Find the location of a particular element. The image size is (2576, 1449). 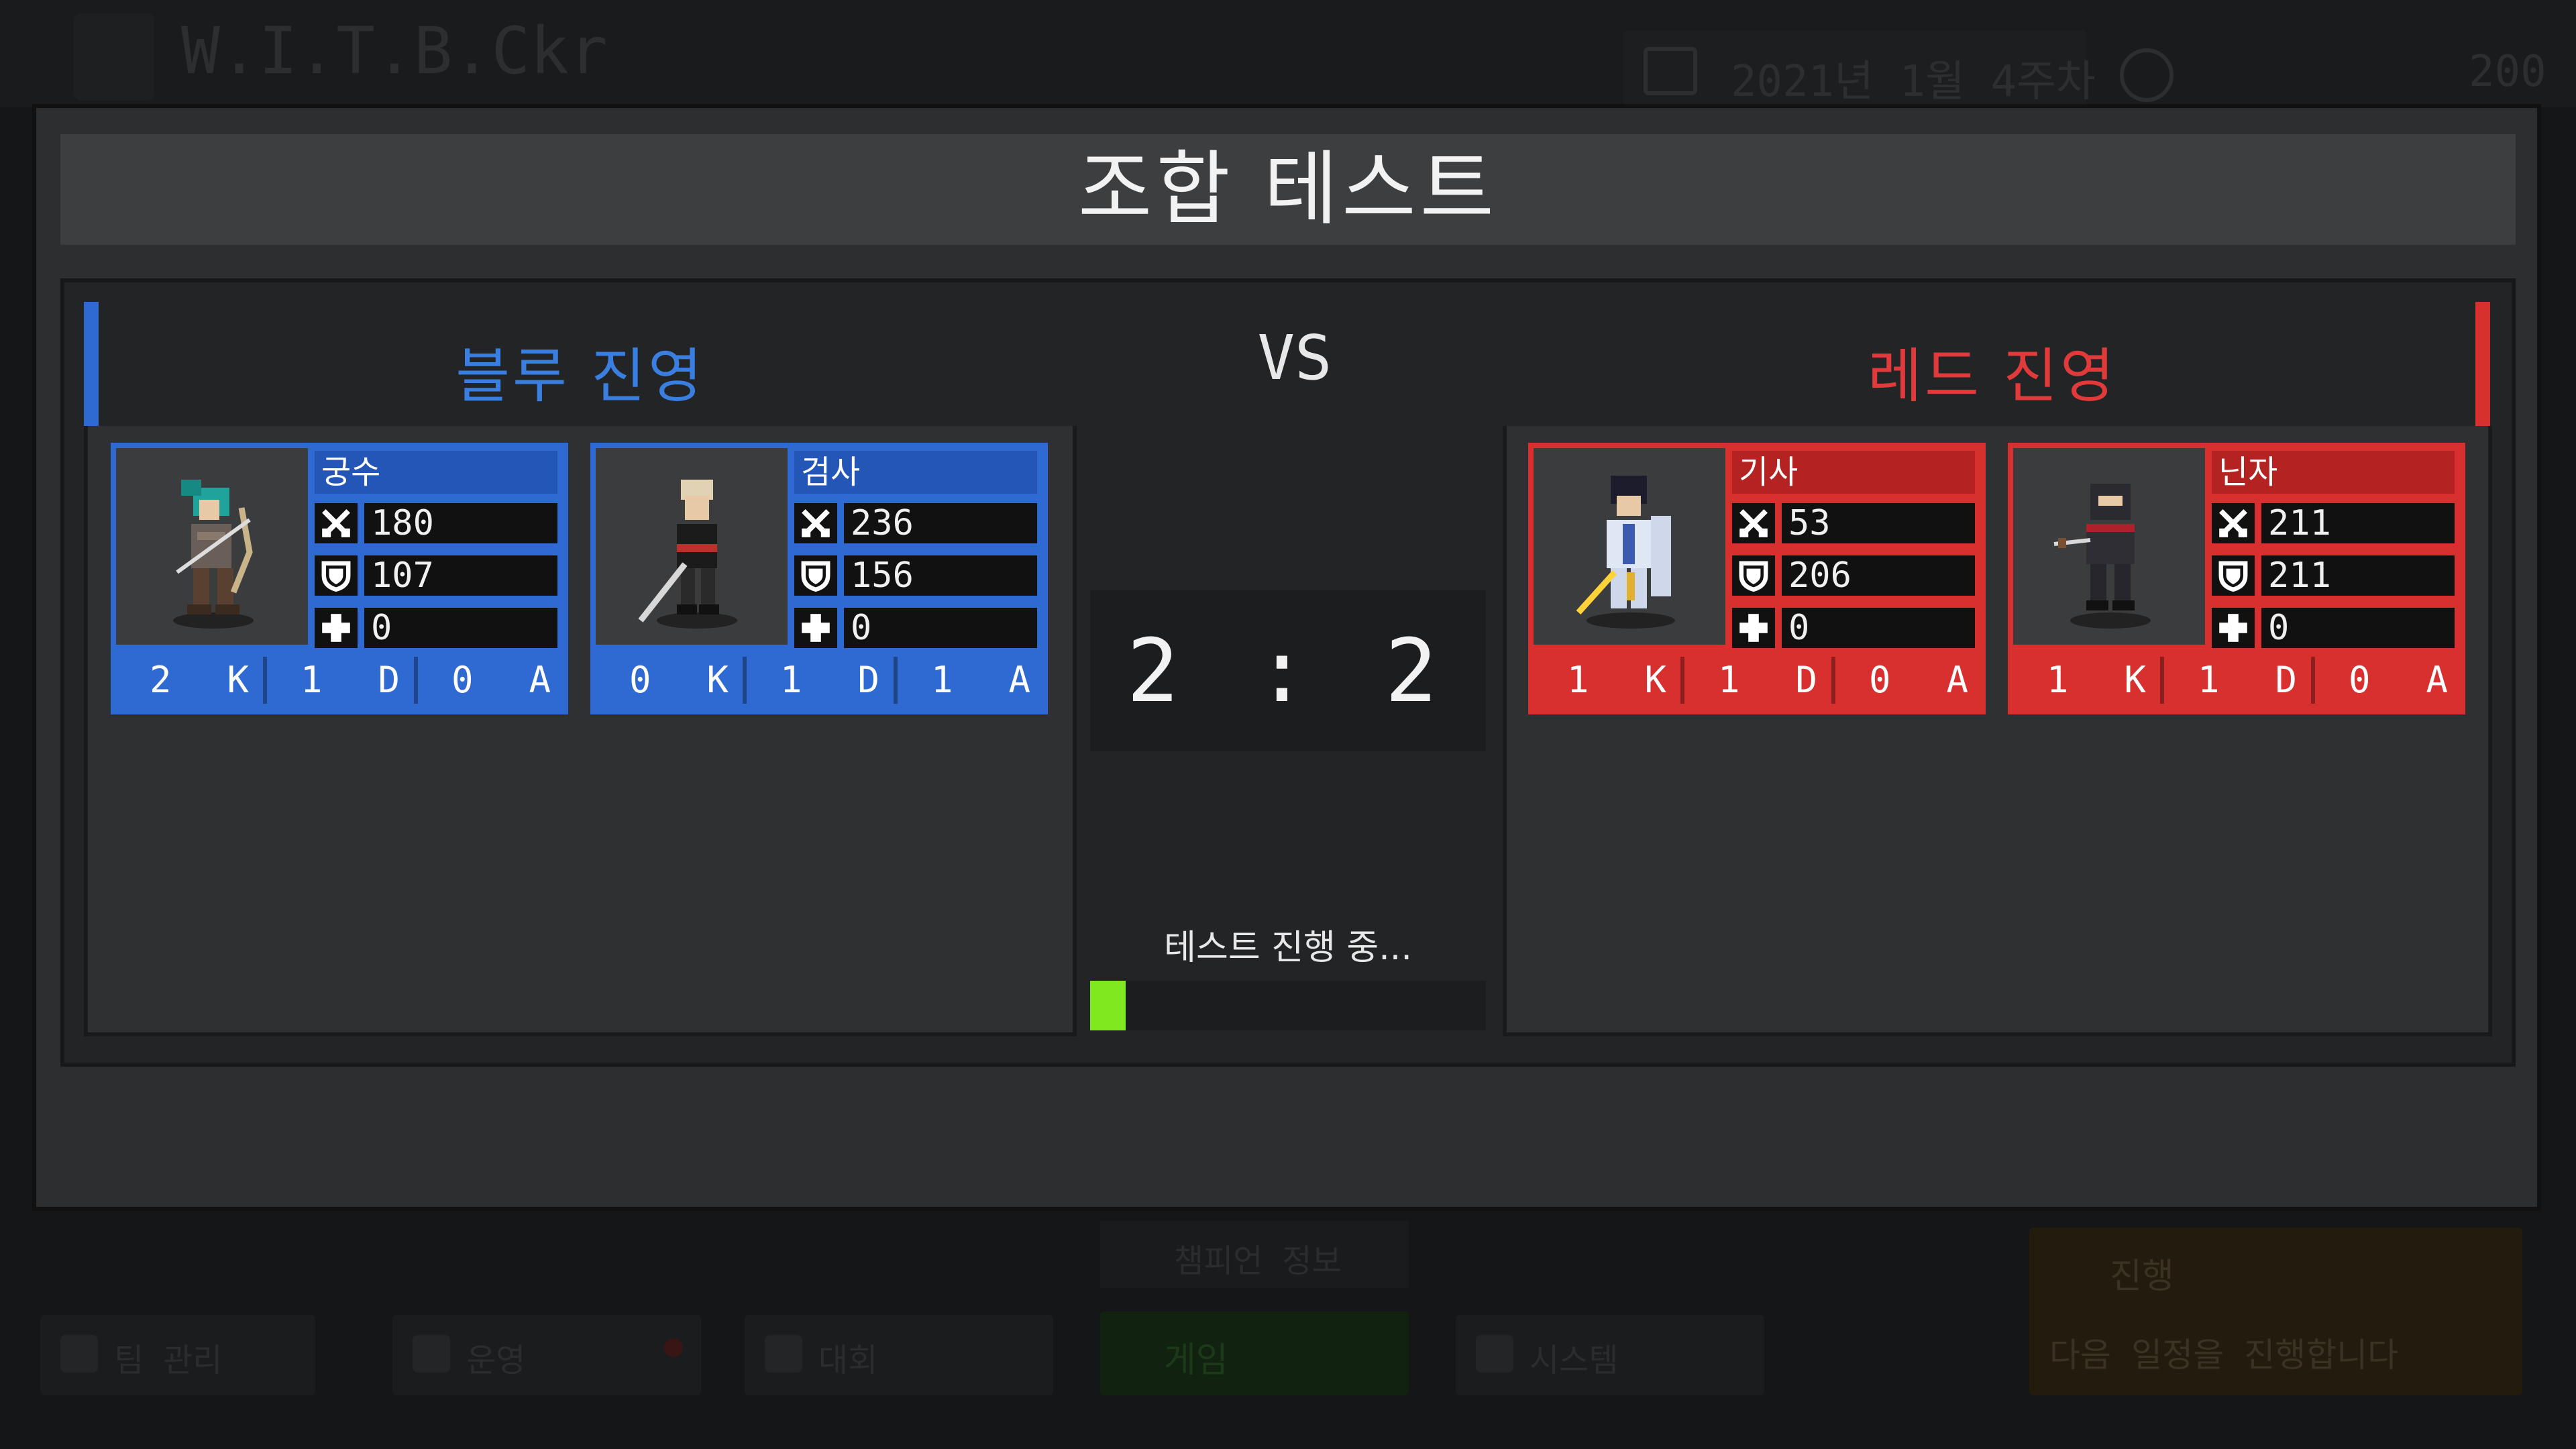

nav-label: 시스템 is located at coordinates (1574, 1360).